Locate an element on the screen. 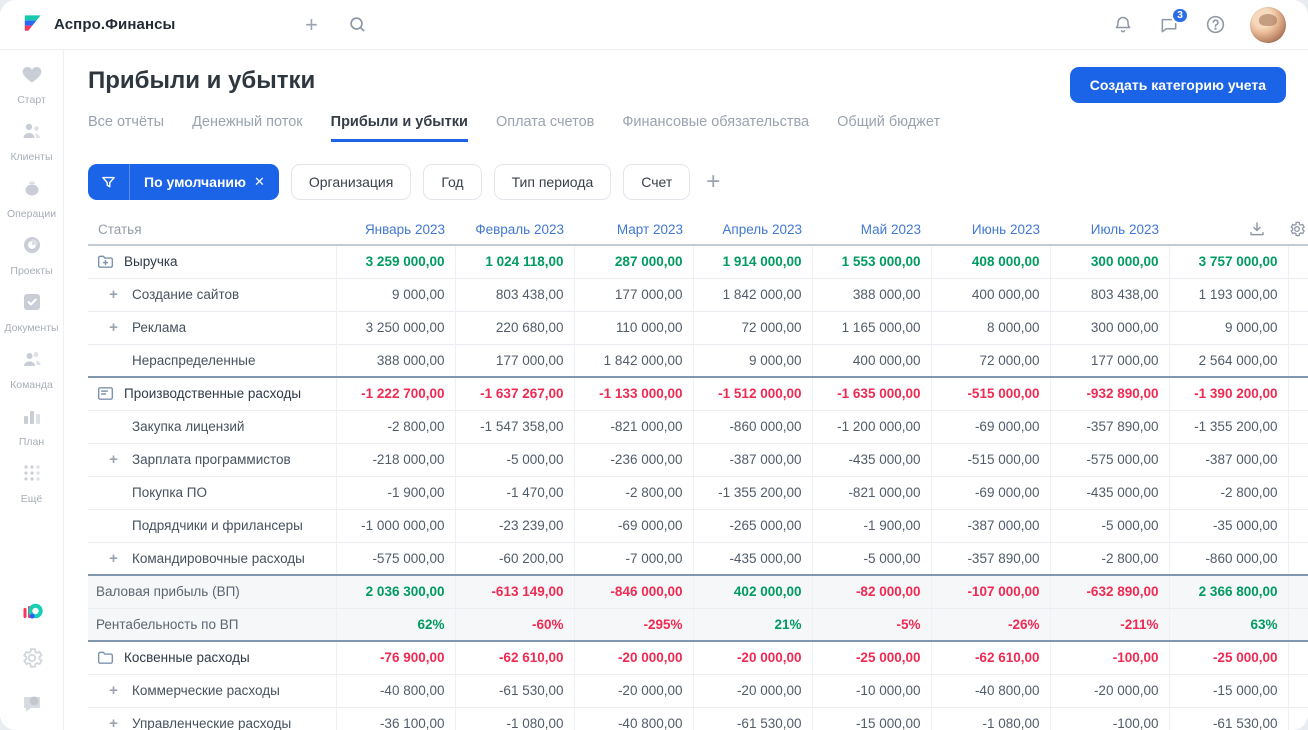 The image size is (1308, 730). tab-report: Финансовые обязательства is located at coordinates (715, 128).